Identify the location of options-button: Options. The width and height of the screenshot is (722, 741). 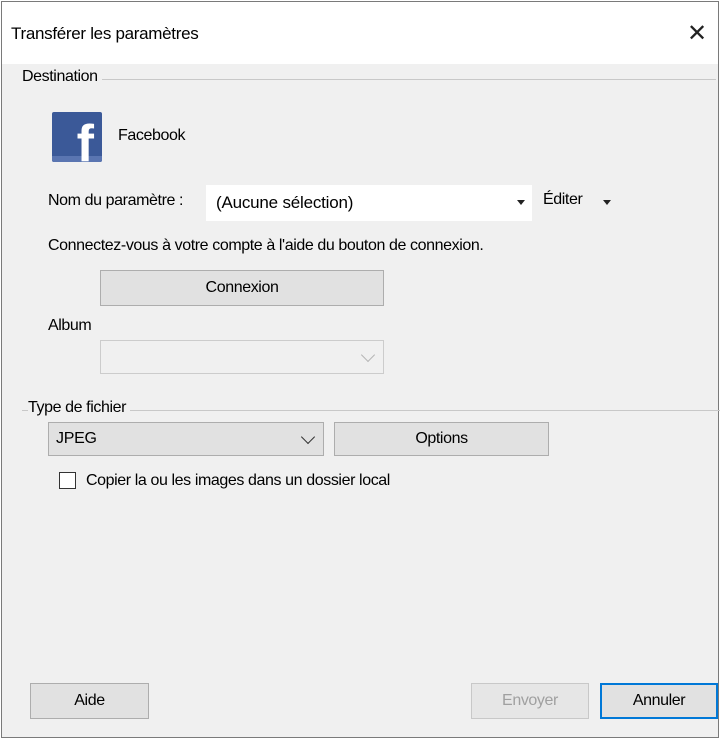
(441, 439).